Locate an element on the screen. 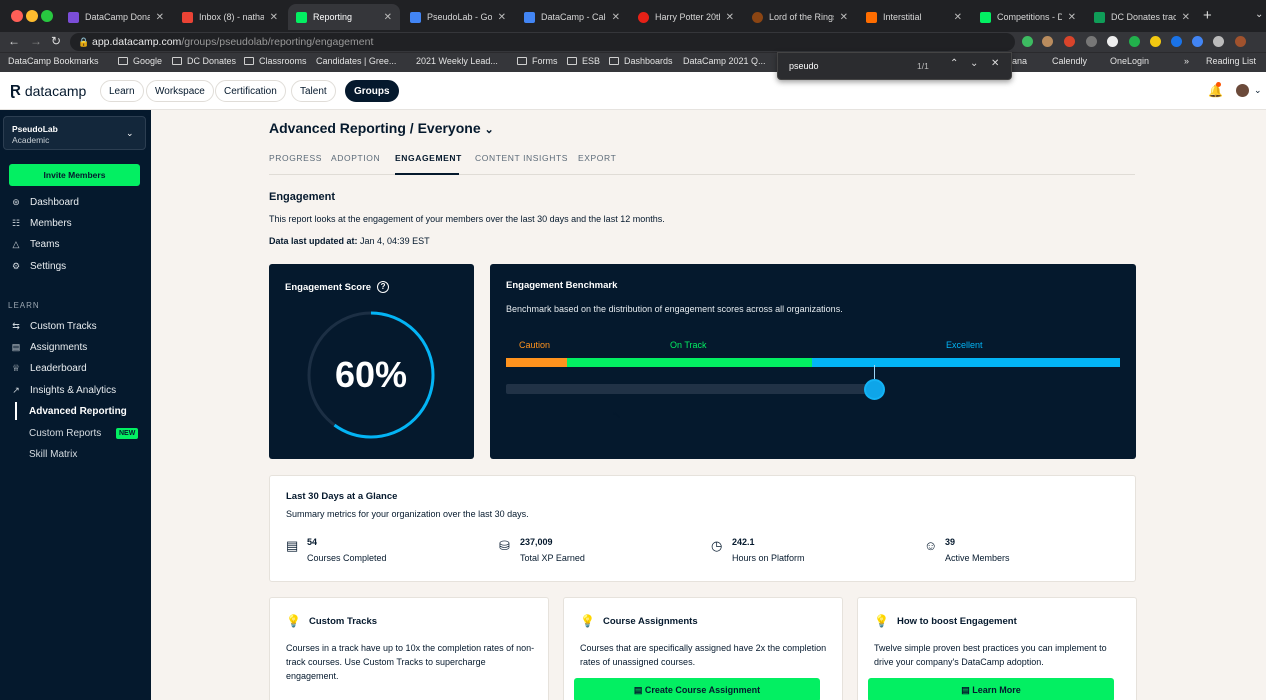 Image resolution: width=1266 pixels, height=700 pixels. bookmark-item: DataCamp Bookmarks is located at coordinates (53, 61).